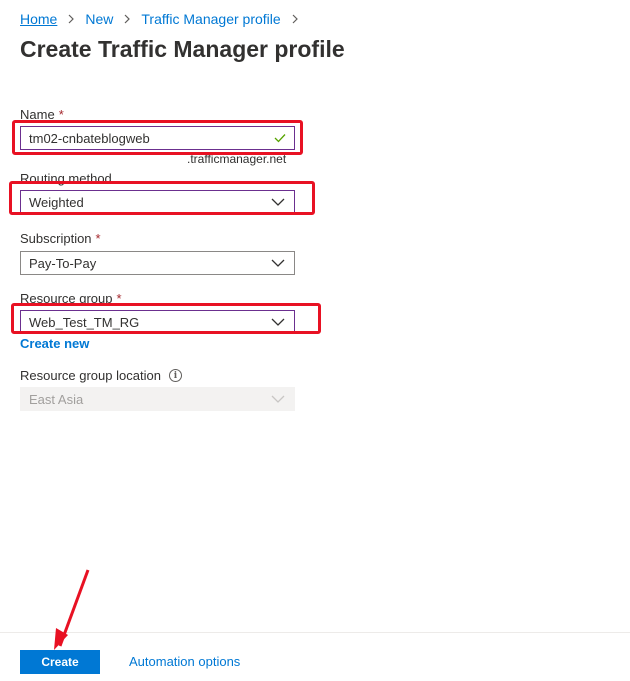  I want to click on name-input: tm02-cnbateblogweb, so click(157, 138).